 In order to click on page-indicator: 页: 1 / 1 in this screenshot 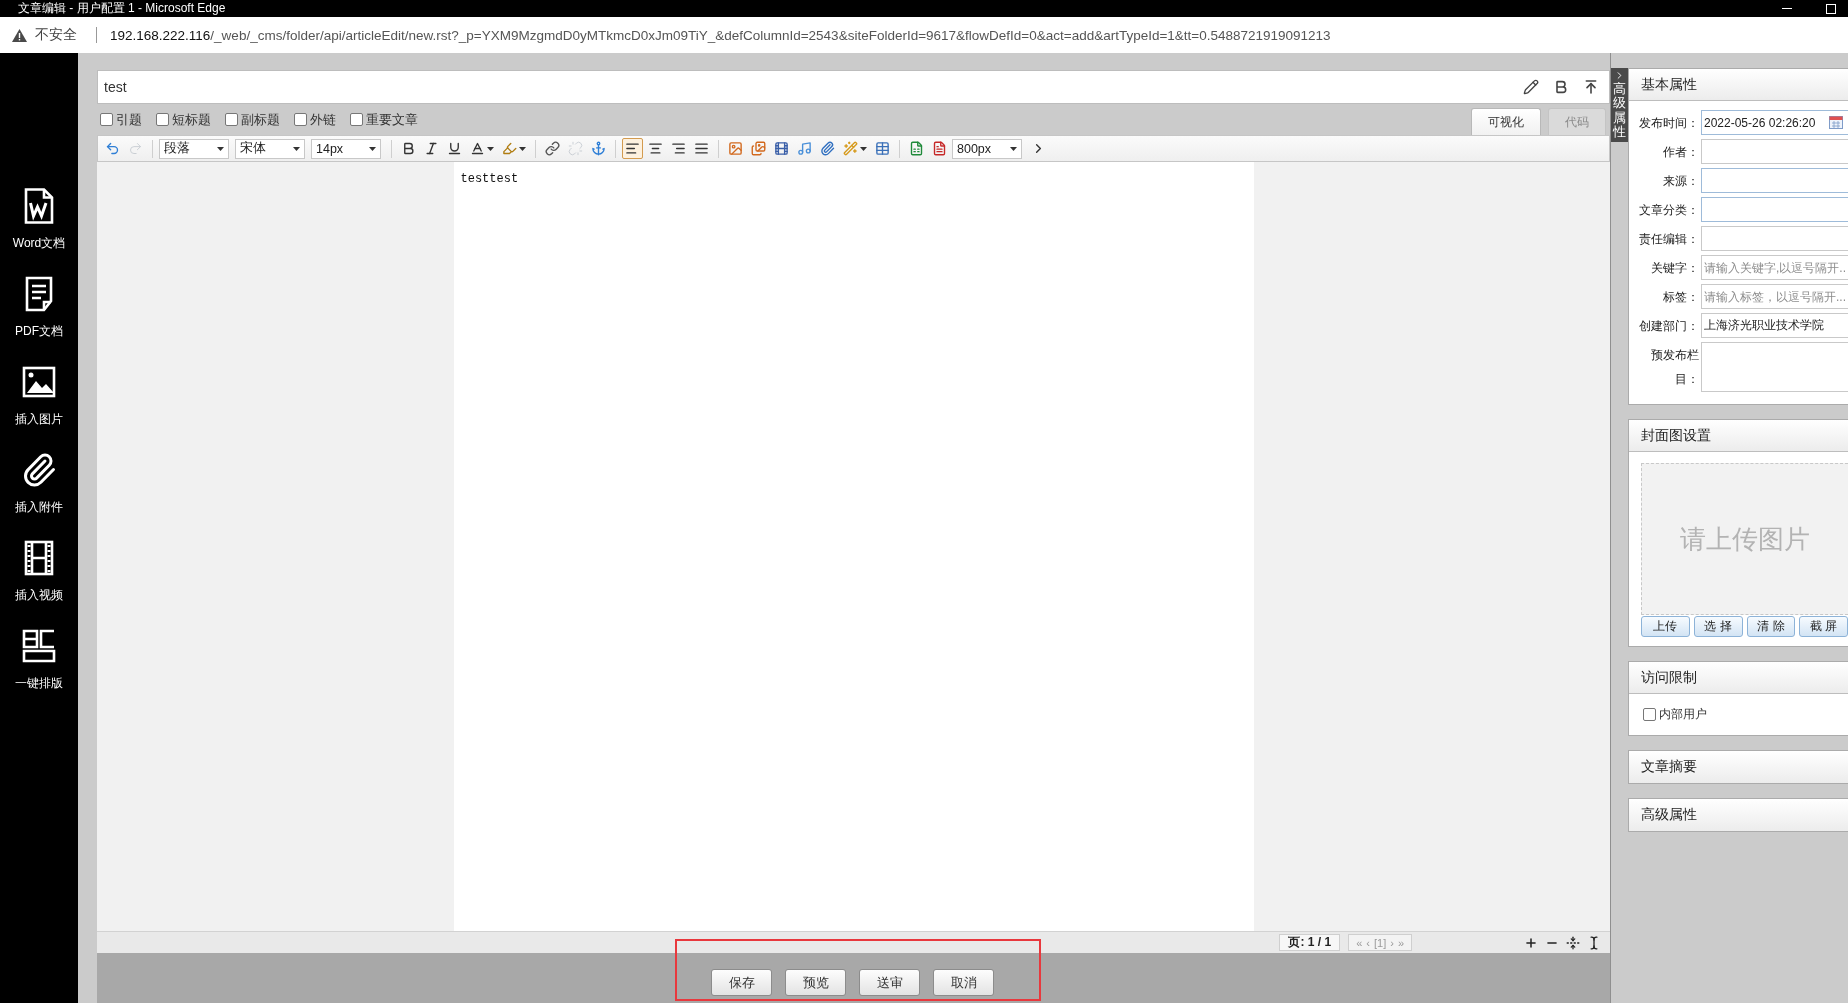, I will do `click(1310, 942)`.